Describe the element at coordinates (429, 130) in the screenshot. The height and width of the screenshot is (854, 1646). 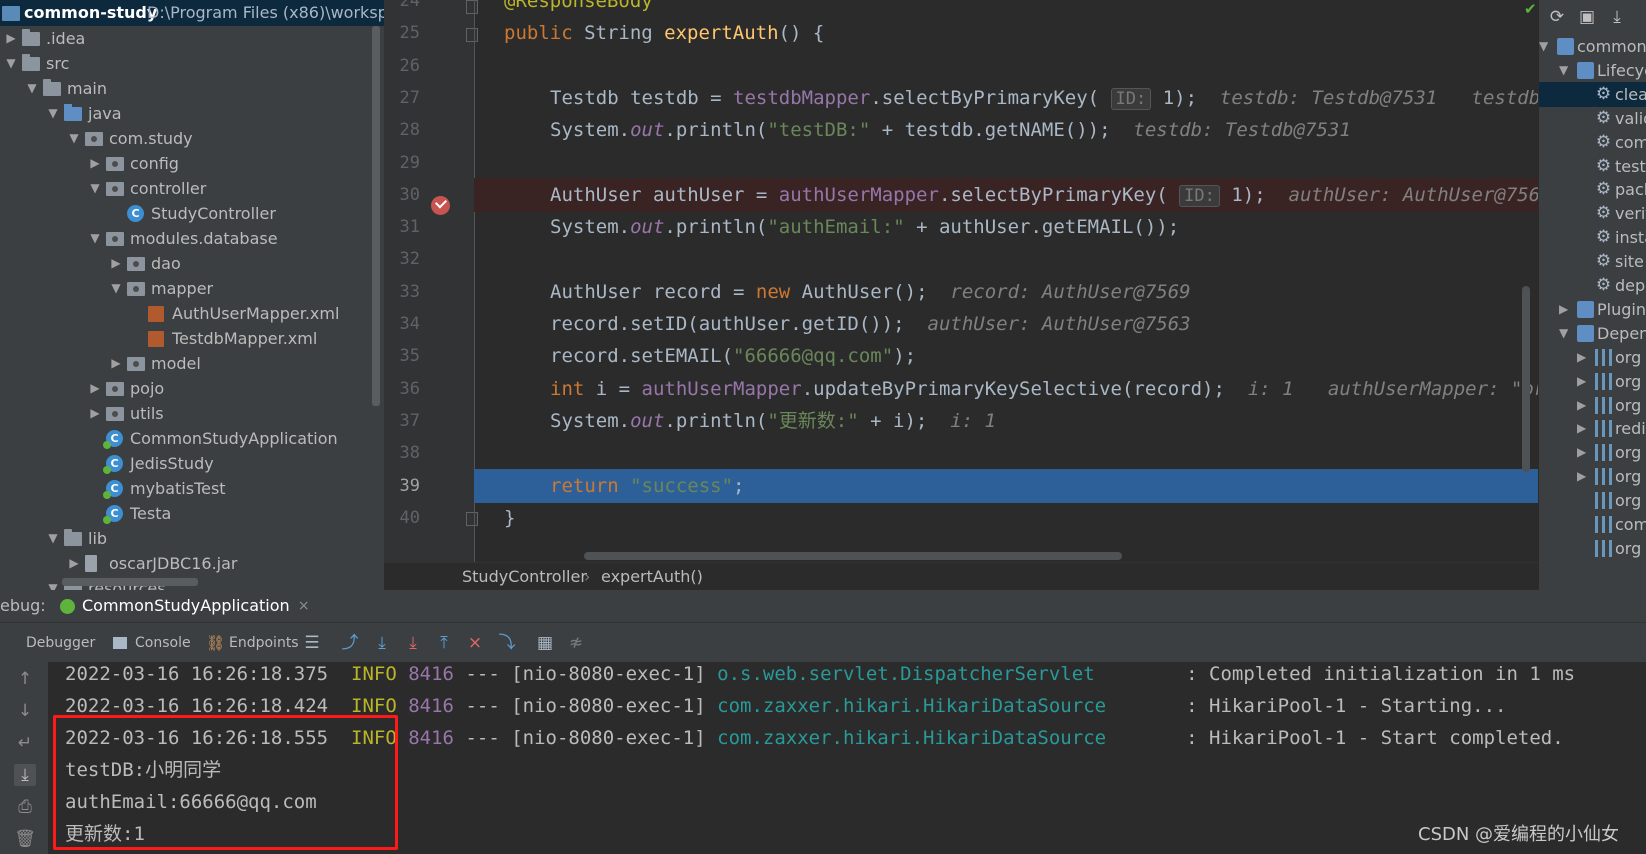
I see `line-number: 28` at that location.